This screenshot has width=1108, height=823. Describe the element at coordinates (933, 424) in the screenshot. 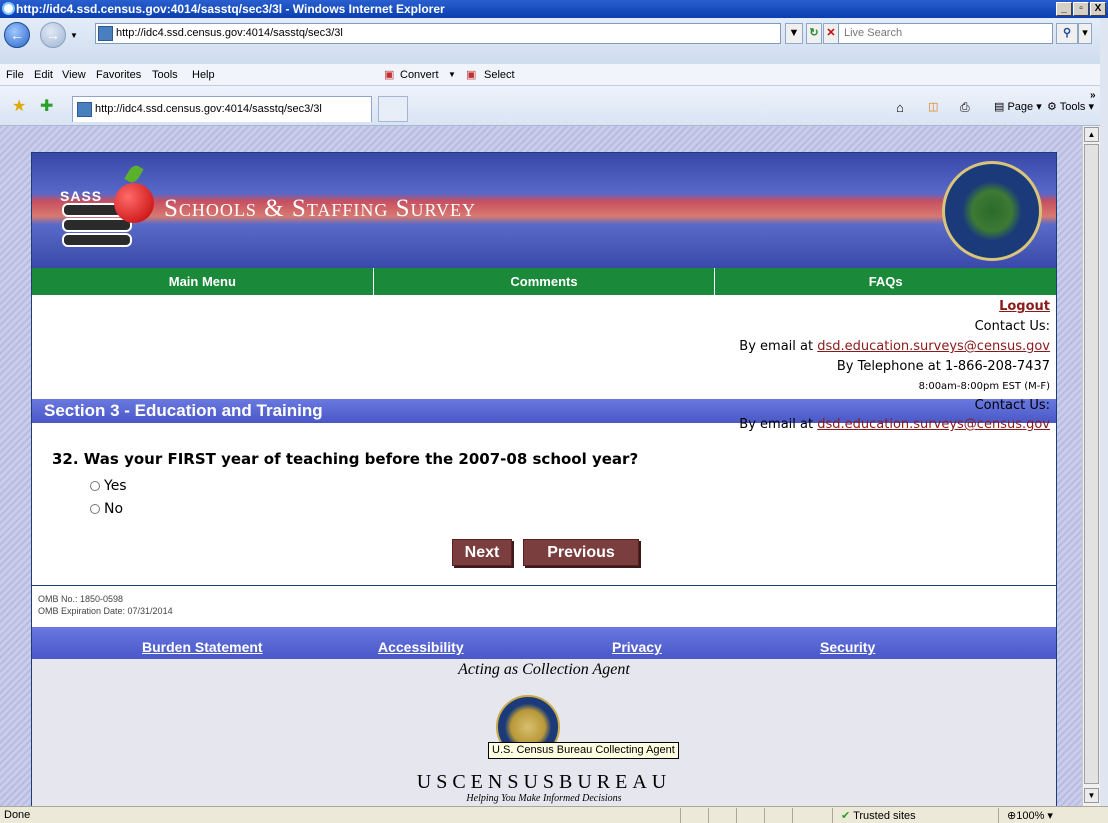

I see `email-link-repeat: dsd.education.surveys@census.gov` at that location.